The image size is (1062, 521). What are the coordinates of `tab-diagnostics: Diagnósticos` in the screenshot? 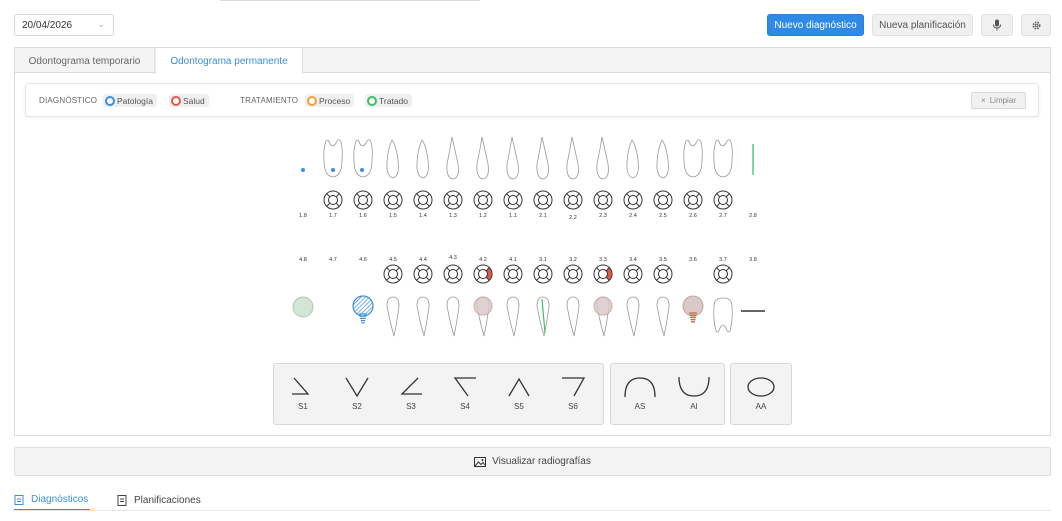 It's located at (52, 500).